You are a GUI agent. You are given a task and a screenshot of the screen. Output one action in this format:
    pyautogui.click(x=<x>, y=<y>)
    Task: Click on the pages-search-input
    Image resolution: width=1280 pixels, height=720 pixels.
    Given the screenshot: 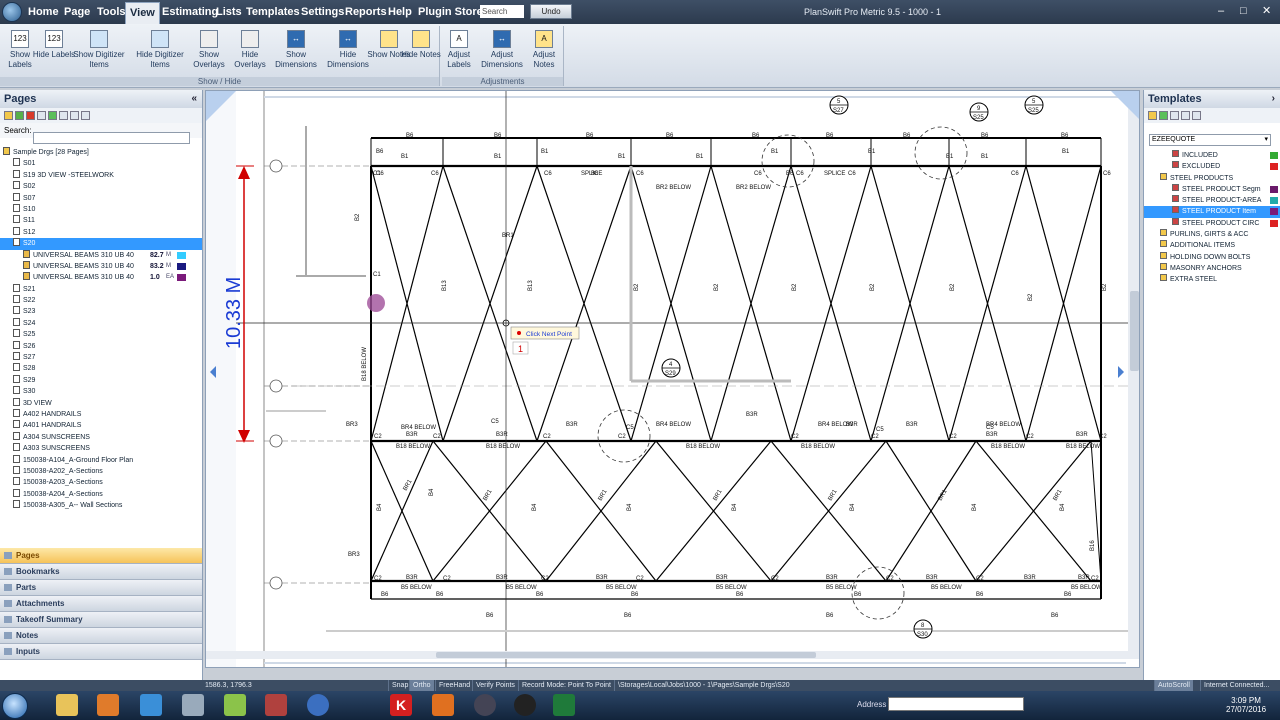 What is the action you would take?
    pyautogui.click(x=111, y=138)
    